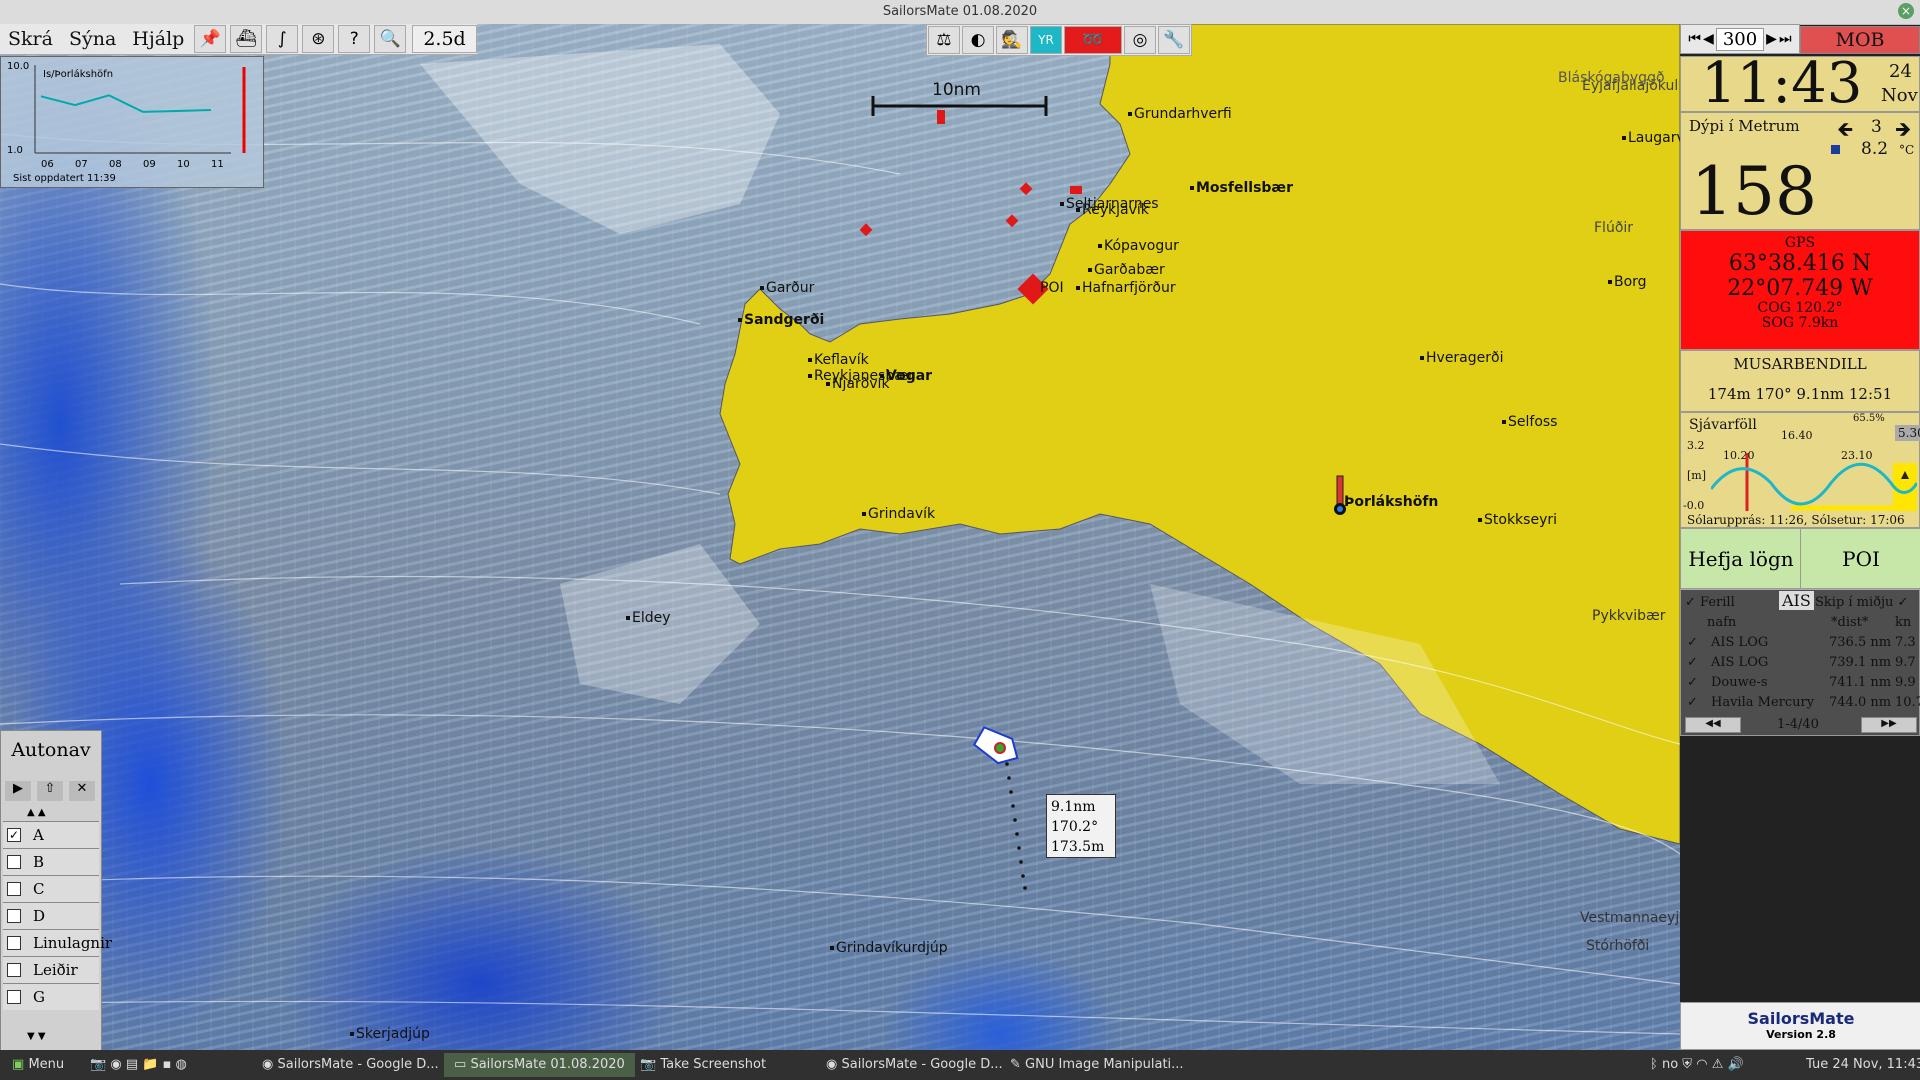  What do you see at coordinates (1800, 1026) in the screenshot?
I see `app-logo: SailorsMate Version 2.8` at bounding box center [1800, 1026].